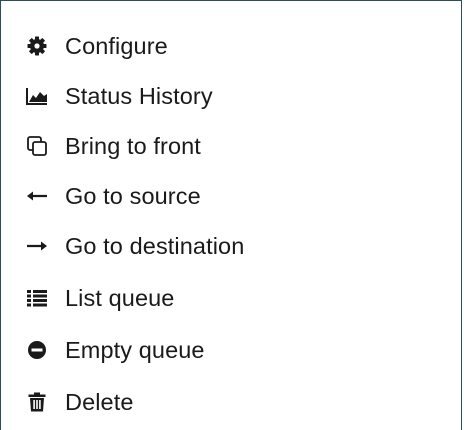 The height and width of the screenshot is (430, 467). Describe the element at coordinates (99, 401) in the screenshot. I see `menu-item-label: Delete` at that location.